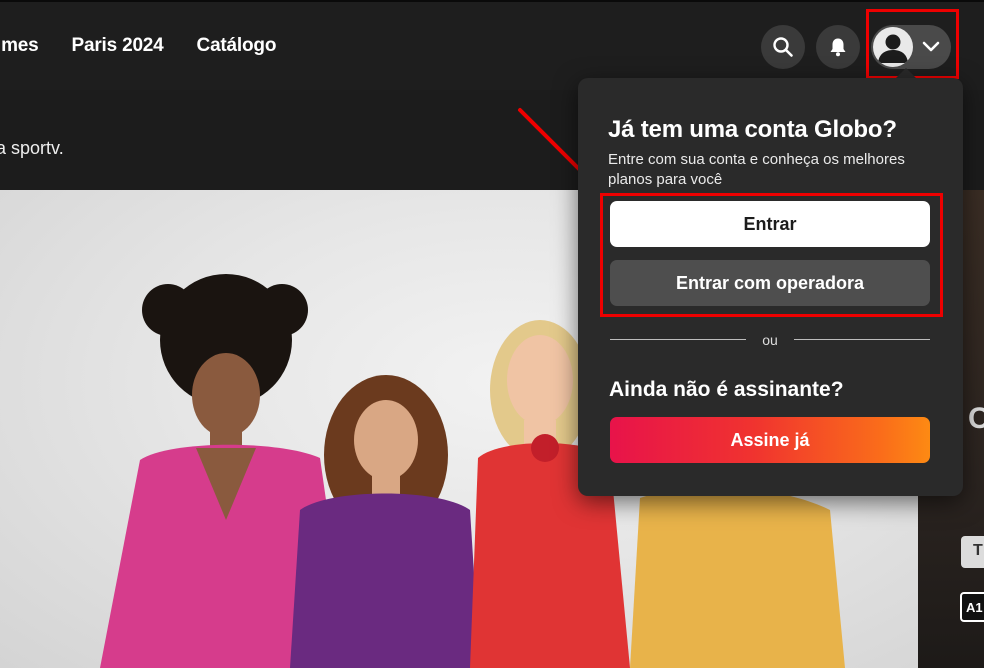 The image size is (984, 668). I want to click on nav-link-catalogo: Catálogo, so click(237, 46).